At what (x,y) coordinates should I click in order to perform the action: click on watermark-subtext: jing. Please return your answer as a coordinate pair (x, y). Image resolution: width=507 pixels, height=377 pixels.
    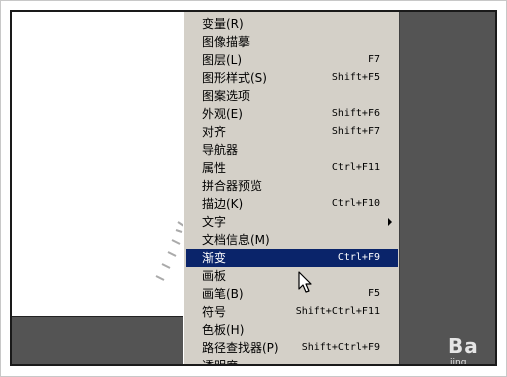
    Looking at the image, I should click on (458, 362).